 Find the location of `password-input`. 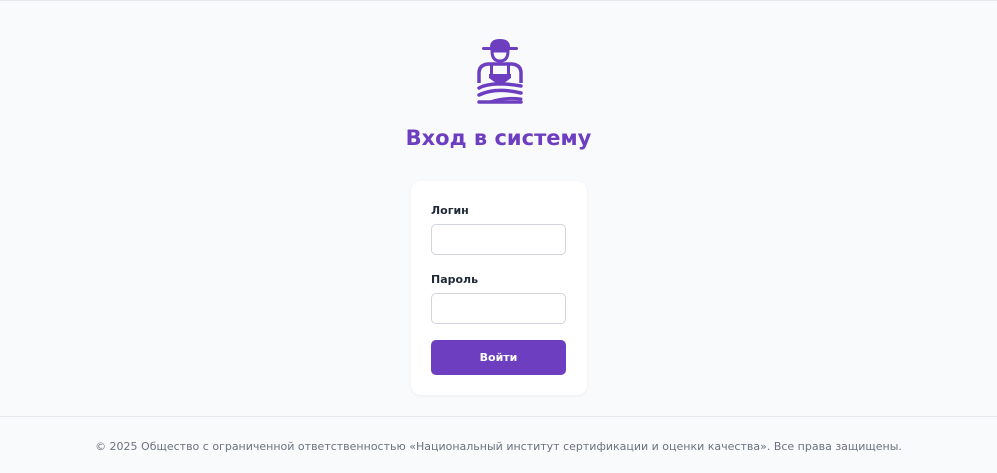

password-input is located at coordinates (498, 308).